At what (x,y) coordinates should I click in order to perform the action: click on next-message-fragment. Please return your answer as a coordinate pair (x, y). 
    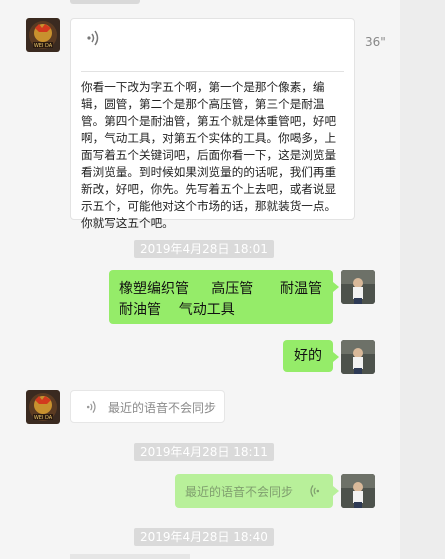
    Looking at the image, I should click on (130, 556).